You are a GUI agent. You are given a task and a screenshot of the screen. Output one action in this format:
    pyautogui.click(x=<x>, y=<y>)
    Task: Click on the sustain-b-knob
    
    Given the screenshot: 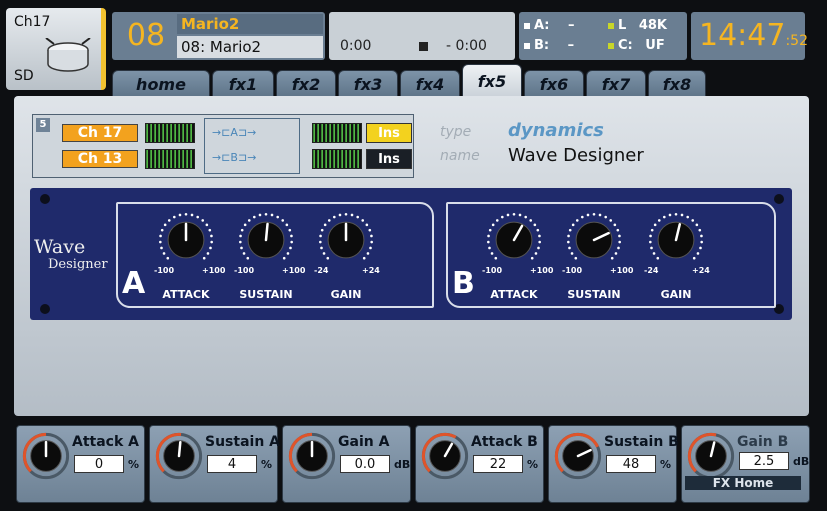 What is the action you would take?
    pyautogui.click(x=594, y=240)
    